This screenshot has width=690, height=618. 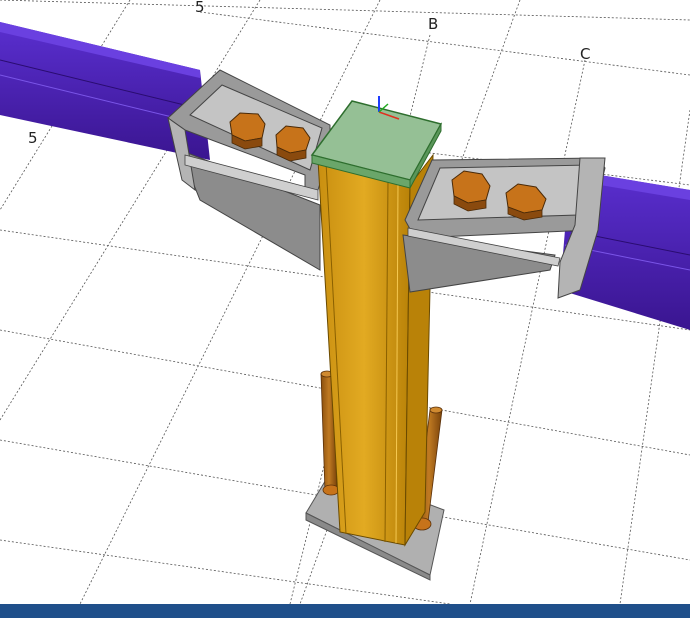 I want to click on left-connection-bracket, so click(x=249, y=170).